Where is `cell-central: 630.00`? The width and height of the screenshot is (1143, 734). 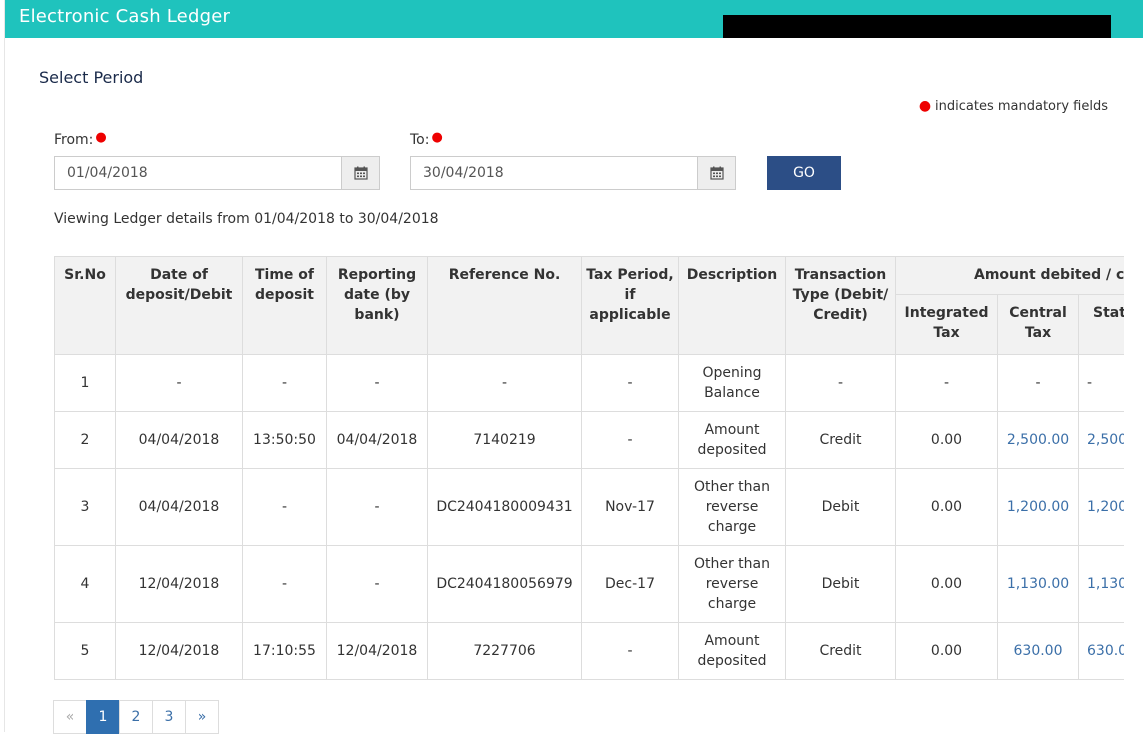 cell-central: 630.00 is located at coordinates (1038, 651).